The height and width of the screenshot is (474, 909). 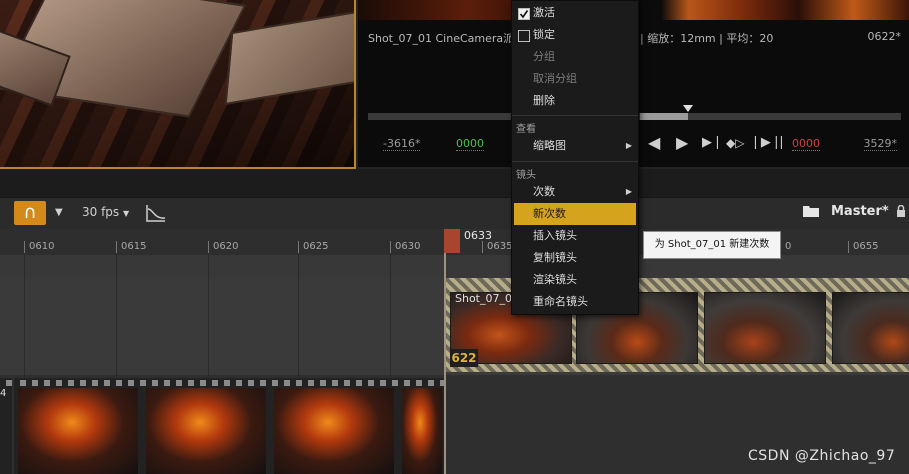 I want to click on menu-item-new-take: 新次数, so click(x=575, y=214).